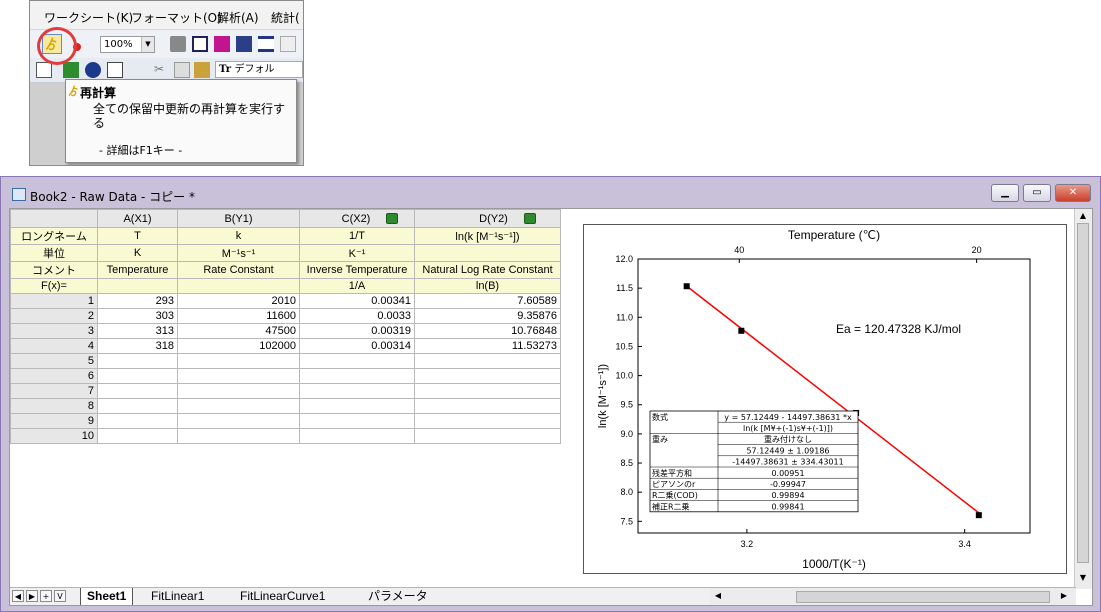 The width and height of the screenshot is (1101, 612). What do you see at coordinates (54, 361) in the screenshot?
I see `row-number: 5` at bounding box center [54, 361].